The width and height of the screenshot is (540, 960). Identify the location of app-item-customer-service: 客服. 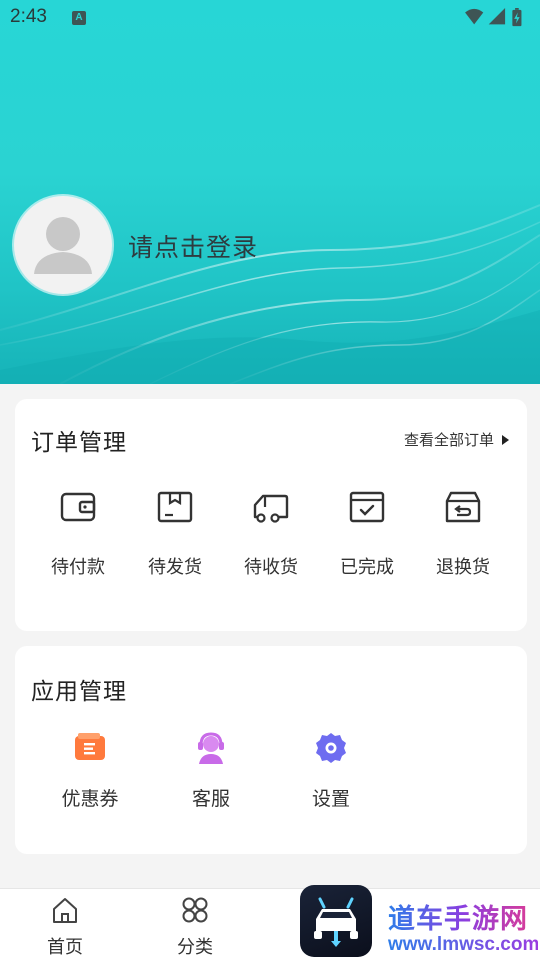
(211, 770).